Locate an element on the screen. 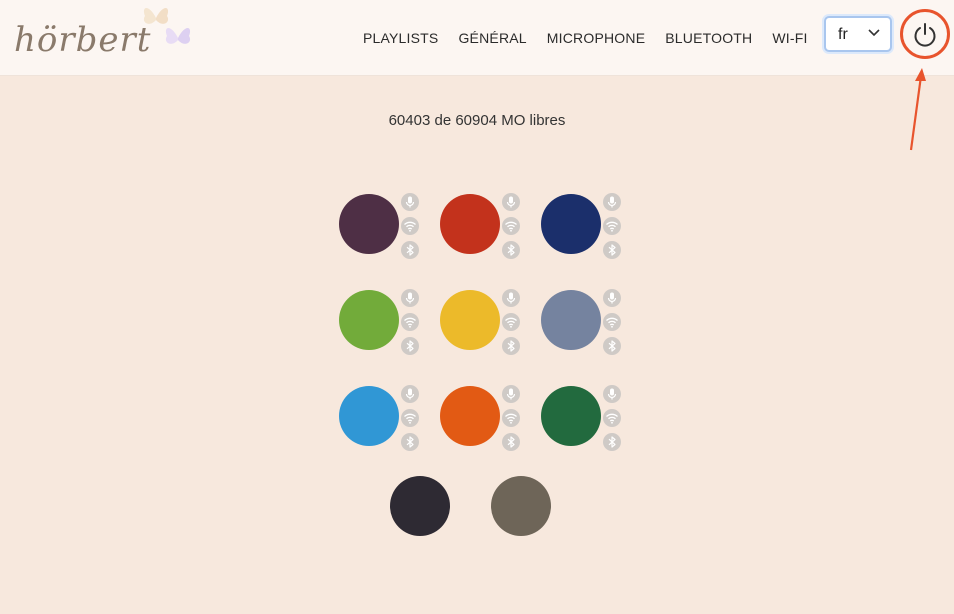 Image resolution: width=954 pixels, height=614 pixels. nav-item-wi-fi: WI-FI is located at coordinates (789, 38).